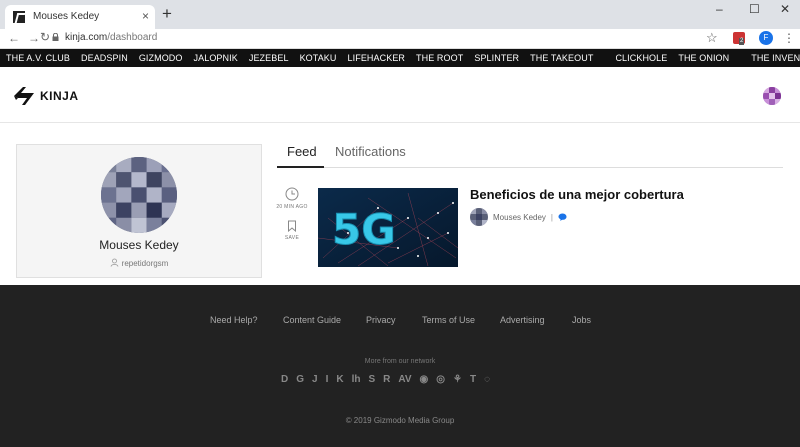 The width and height of the screenshot is (800, 447). What do you see at coordinates (522, 320) in the screenshot?
I see `footer-link-advertising: Advertising` at bounding box center [522, 320].